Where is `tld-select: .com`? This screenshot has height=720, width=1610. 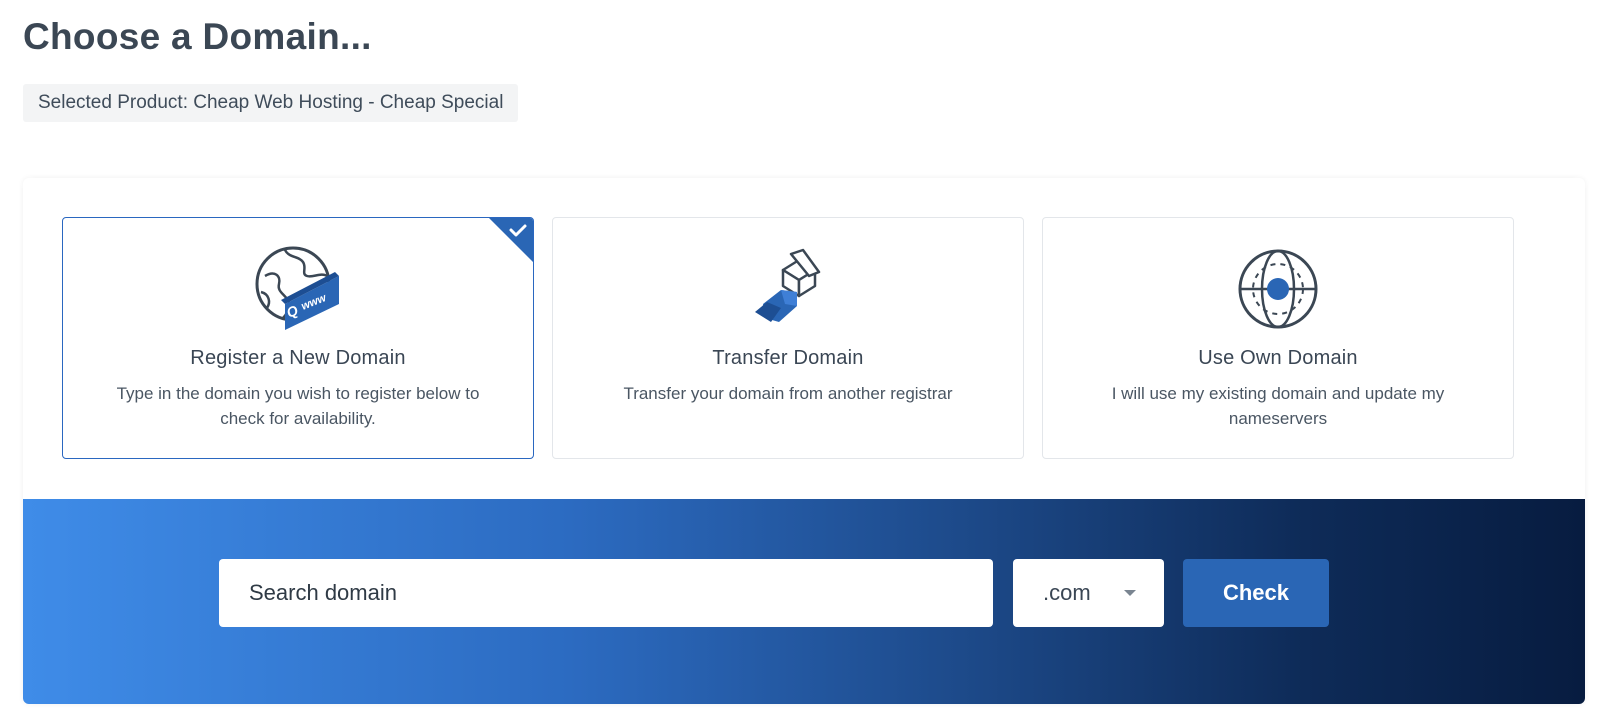
tld-select: .com is located at coordinates (1088, 593).